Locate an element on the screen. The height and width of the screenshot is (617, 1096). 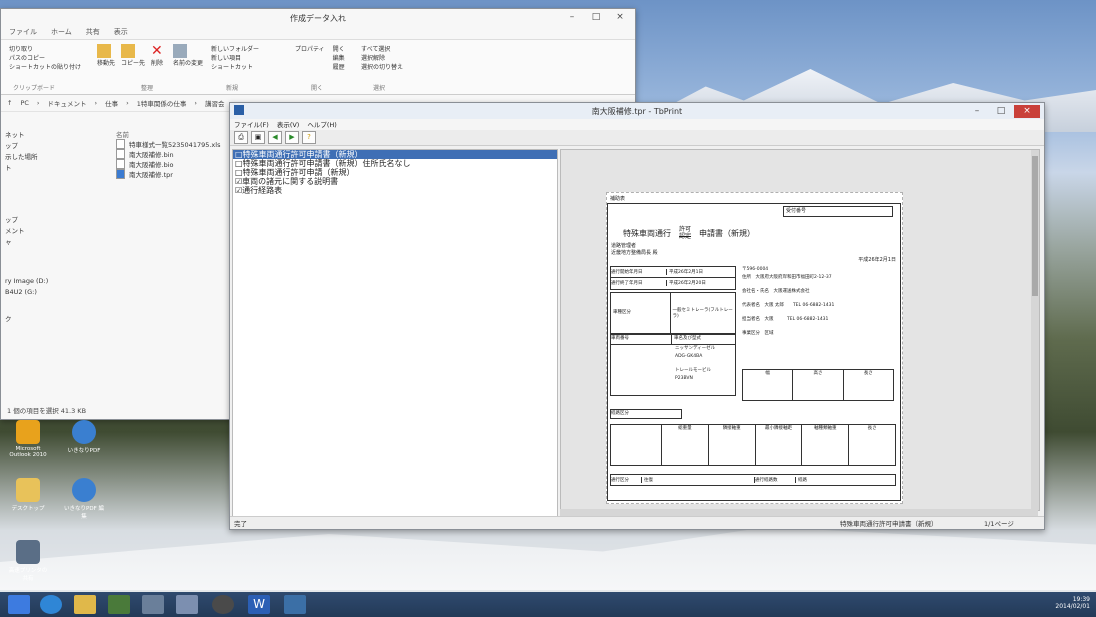
breadcrumb-pc: PC is located at coordinates (24, 103).